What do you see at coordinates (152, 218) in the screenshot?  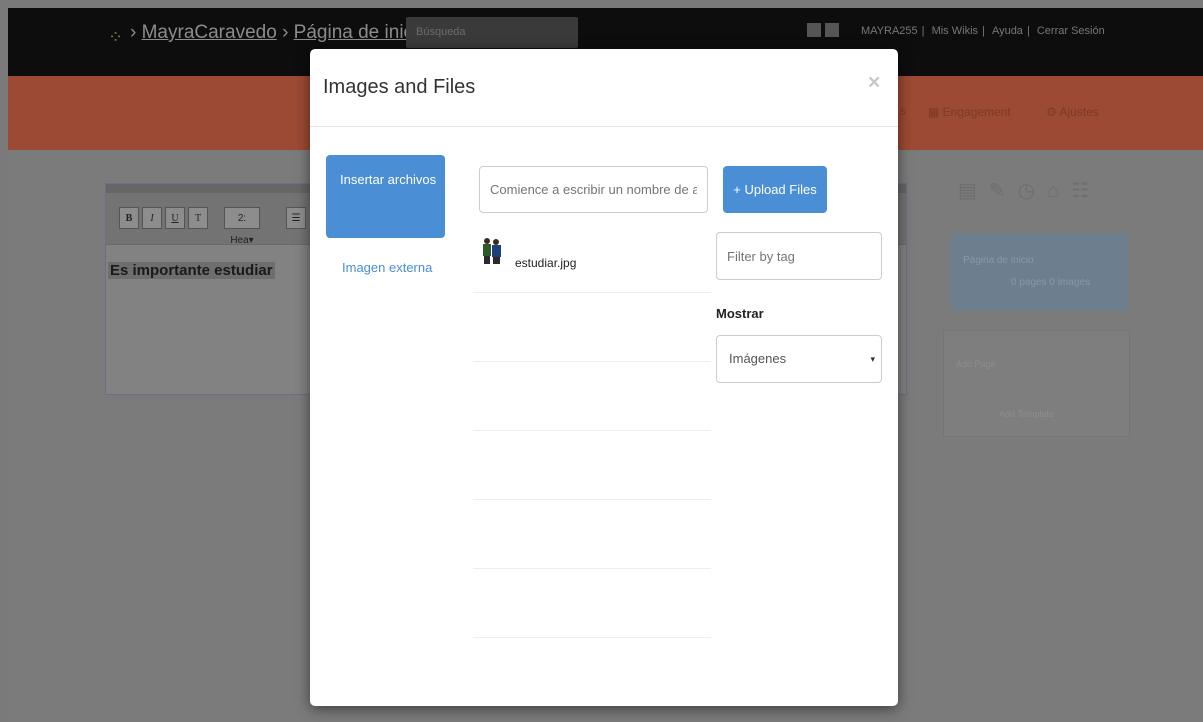 I see `italic-button: I` at bounding box center [152, 218].